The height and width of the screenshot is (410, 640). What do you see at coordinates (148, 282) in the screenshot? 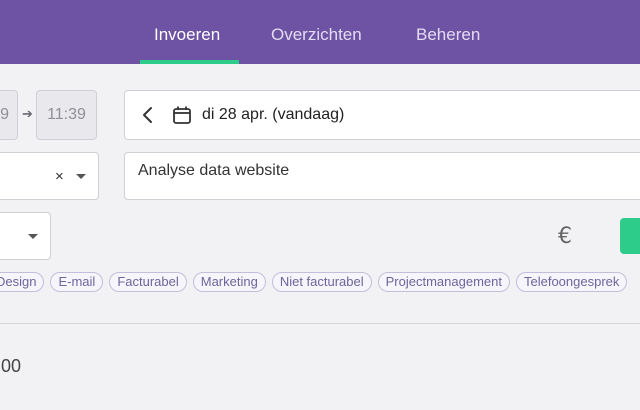
I see `tag-facturabel: Facturabel` at bounding box center [148, 282].